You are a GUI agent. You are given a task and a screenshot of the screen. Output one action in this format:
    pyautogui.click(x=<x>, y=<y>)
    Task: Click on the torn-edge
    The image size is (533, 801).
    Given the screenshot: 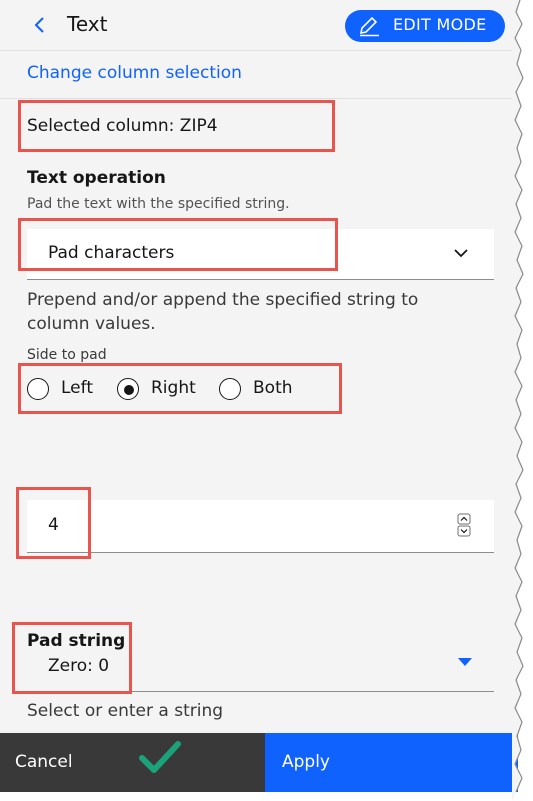 What is the action you would take?
    pyautogui.click(x=518, y=400)
    